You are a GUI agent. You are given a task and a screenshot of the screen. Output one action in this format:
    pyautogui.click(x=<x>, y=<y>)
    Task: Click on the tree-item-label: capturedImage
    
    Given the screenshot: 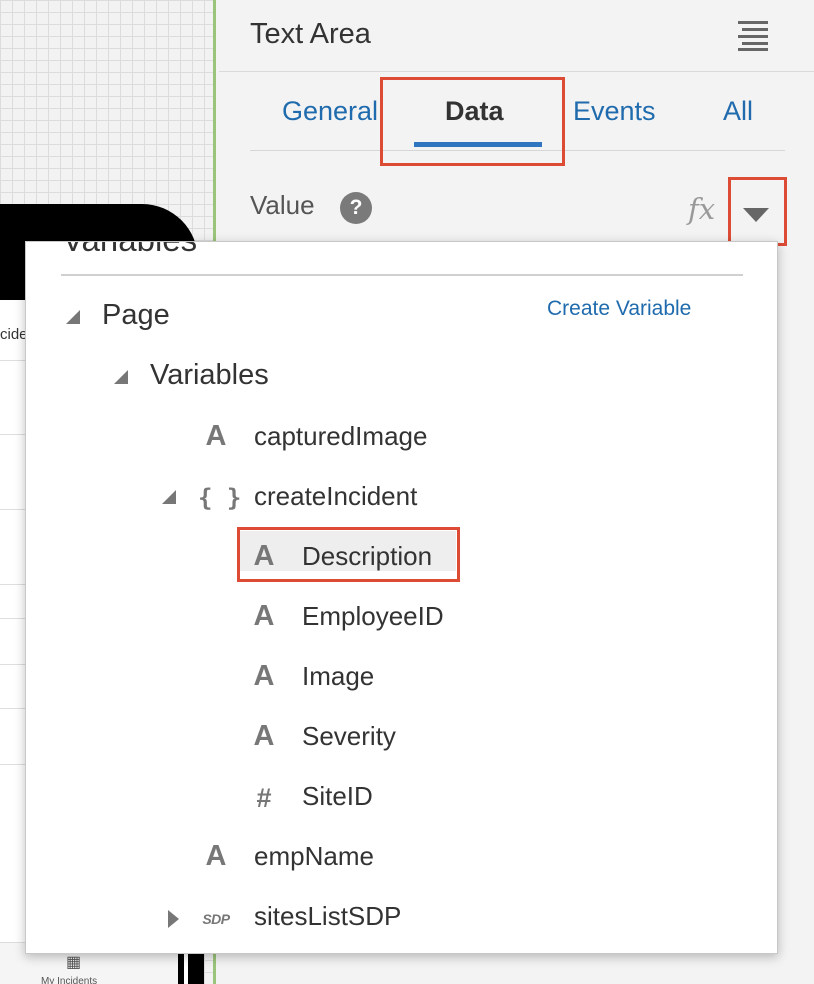 What is the action you would take?
    pyautogui.click(x=341, y=436)
    